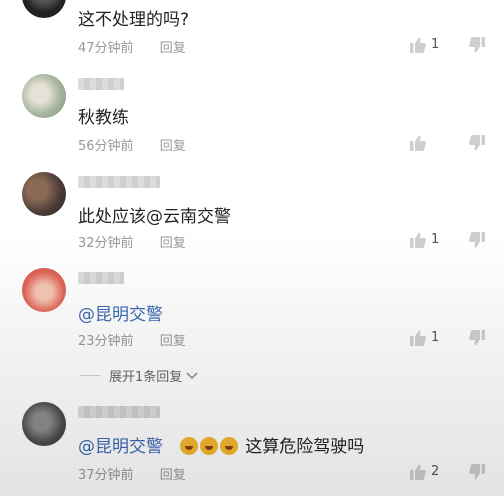 This screenshot has width=504, height=496. I want to click on comment-time: 32分钟前, so click(106, 243).